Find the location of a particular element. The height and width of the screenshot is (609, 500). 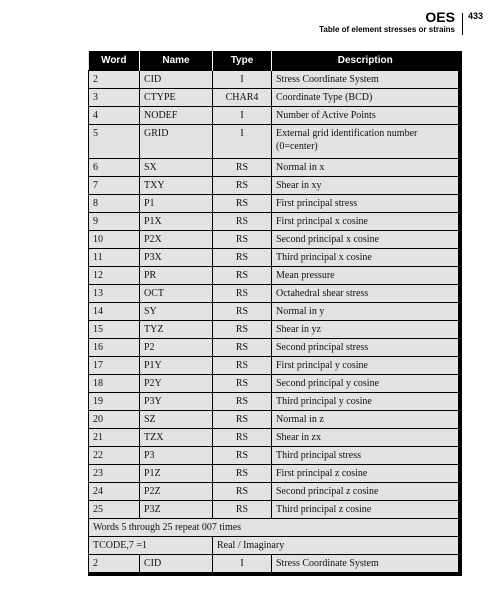

cell-word: 14 is located at coordinates (114, 311).